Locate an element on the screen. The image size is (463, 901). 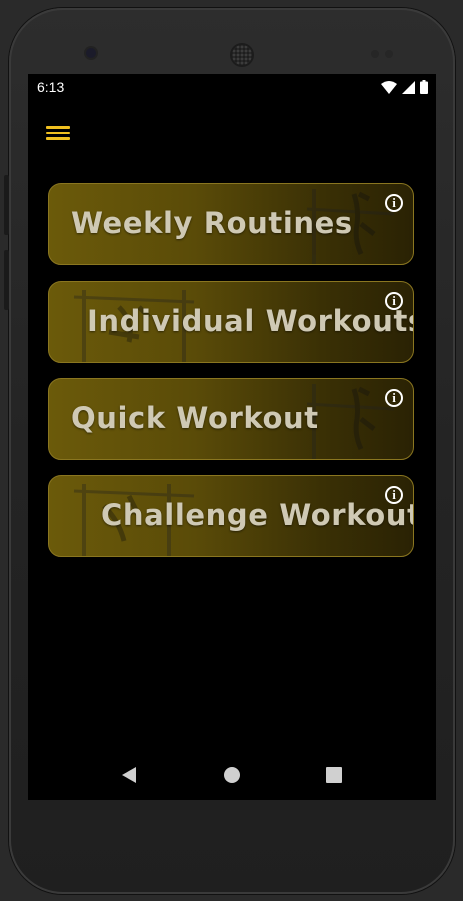
front-camera is located at coordinates (91, 53).